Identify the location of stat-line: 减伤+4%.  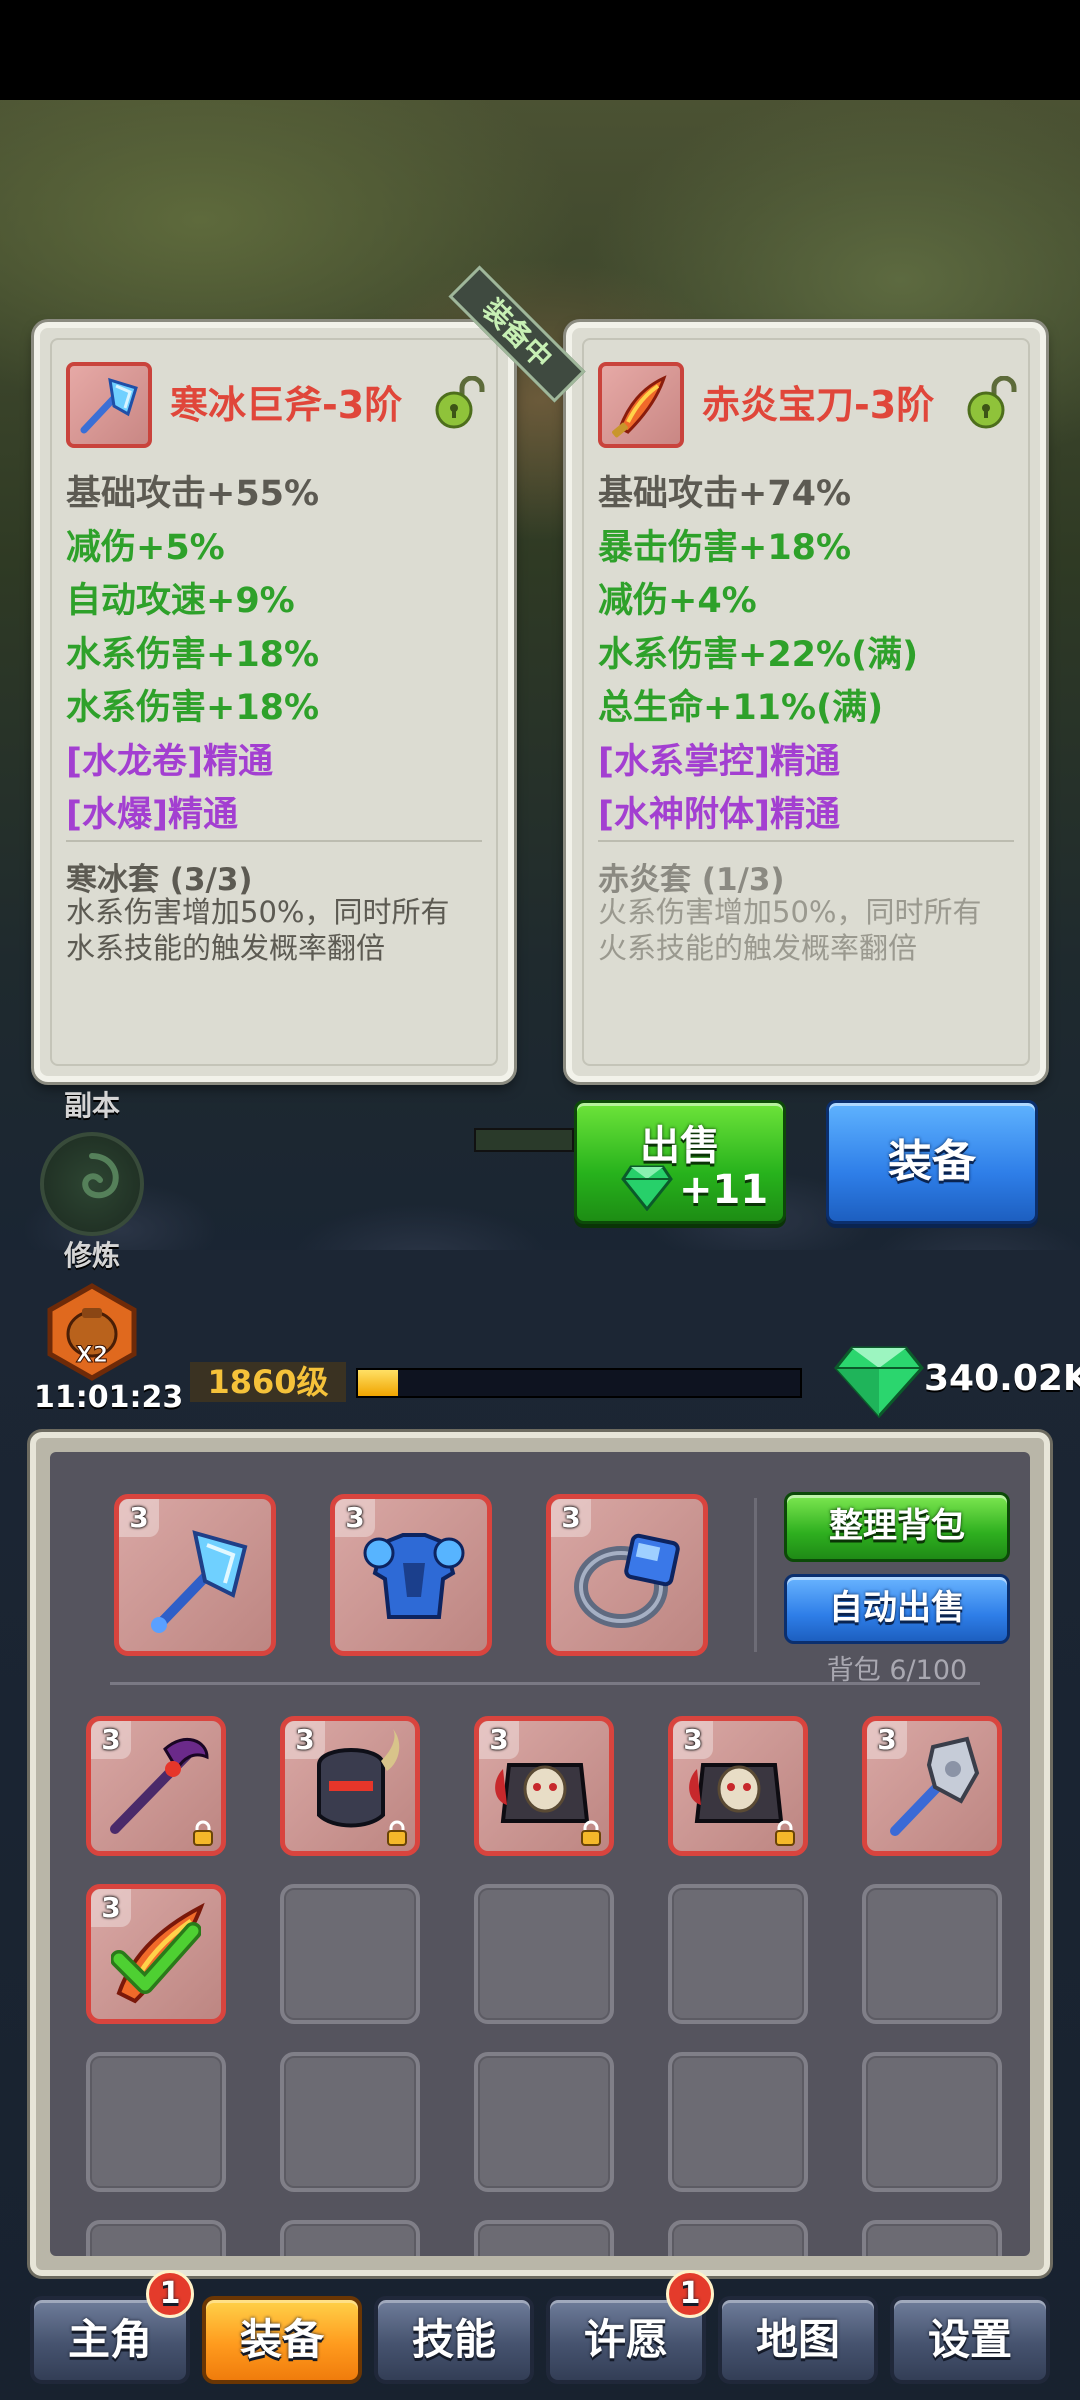
(677, 601).